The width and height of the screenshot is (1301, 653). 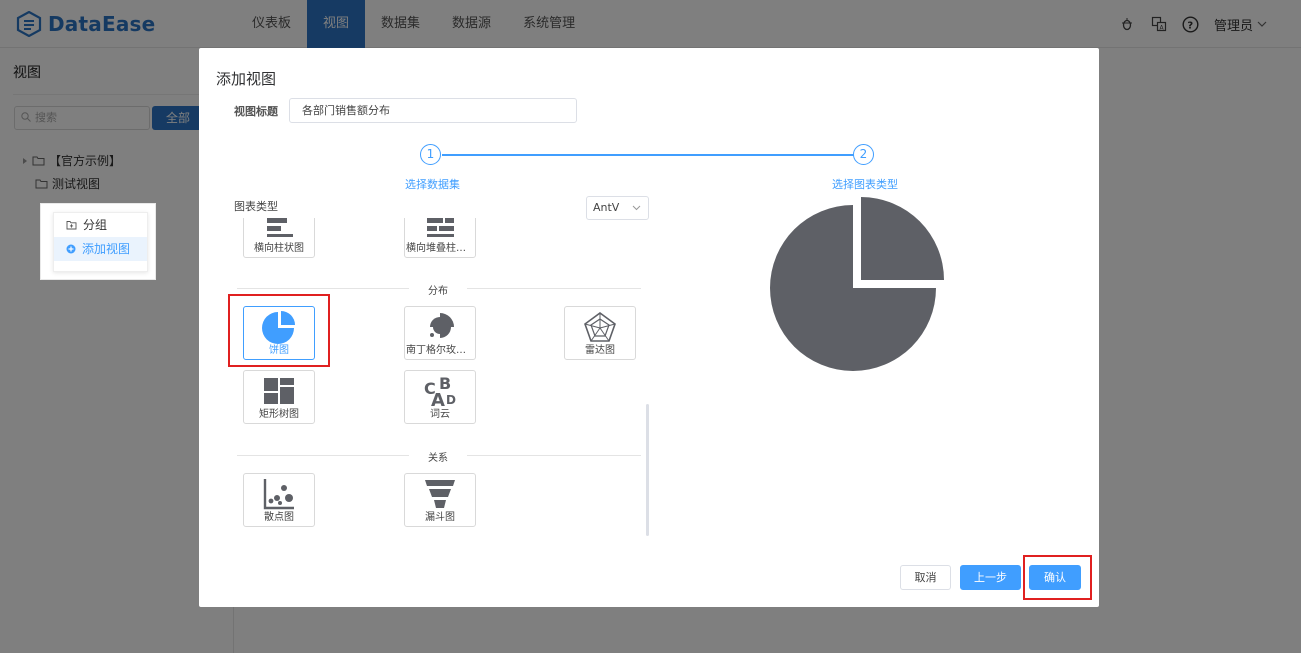 What do you see at coordinates (857, 284) in the screenshot?
I see `pie-chart-preview` at bounding box center [857, 284].